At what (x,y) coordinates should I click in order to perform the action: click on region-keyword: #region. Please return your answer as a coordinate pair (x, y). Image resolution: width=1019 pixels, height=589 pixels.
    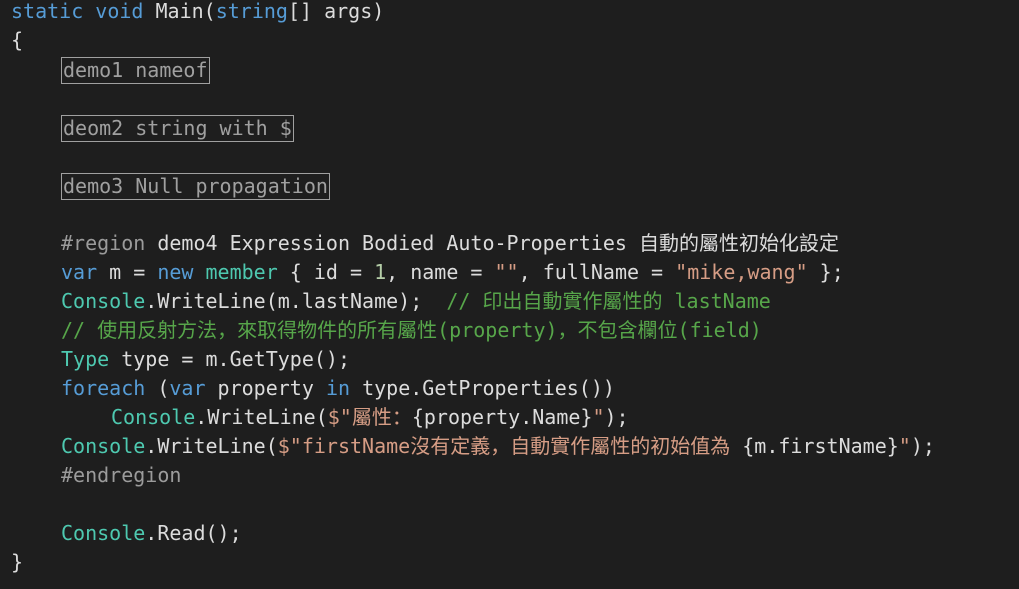
    Looking at the image, I should click on (103, 243).